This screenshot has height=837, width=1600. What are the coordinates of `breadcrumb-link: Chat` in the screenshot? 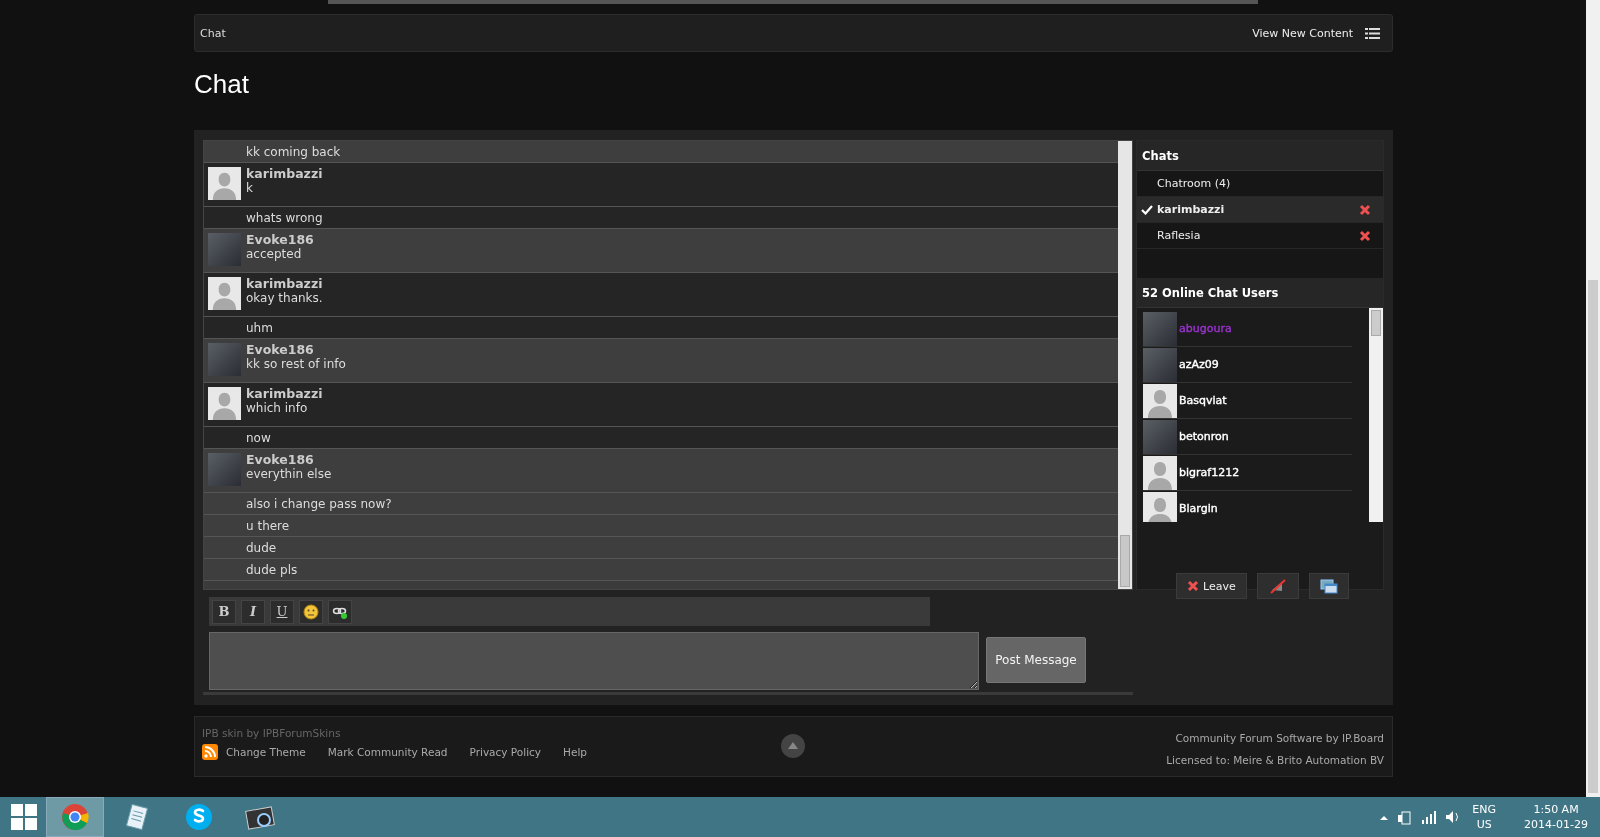 It's located at (213, 33).